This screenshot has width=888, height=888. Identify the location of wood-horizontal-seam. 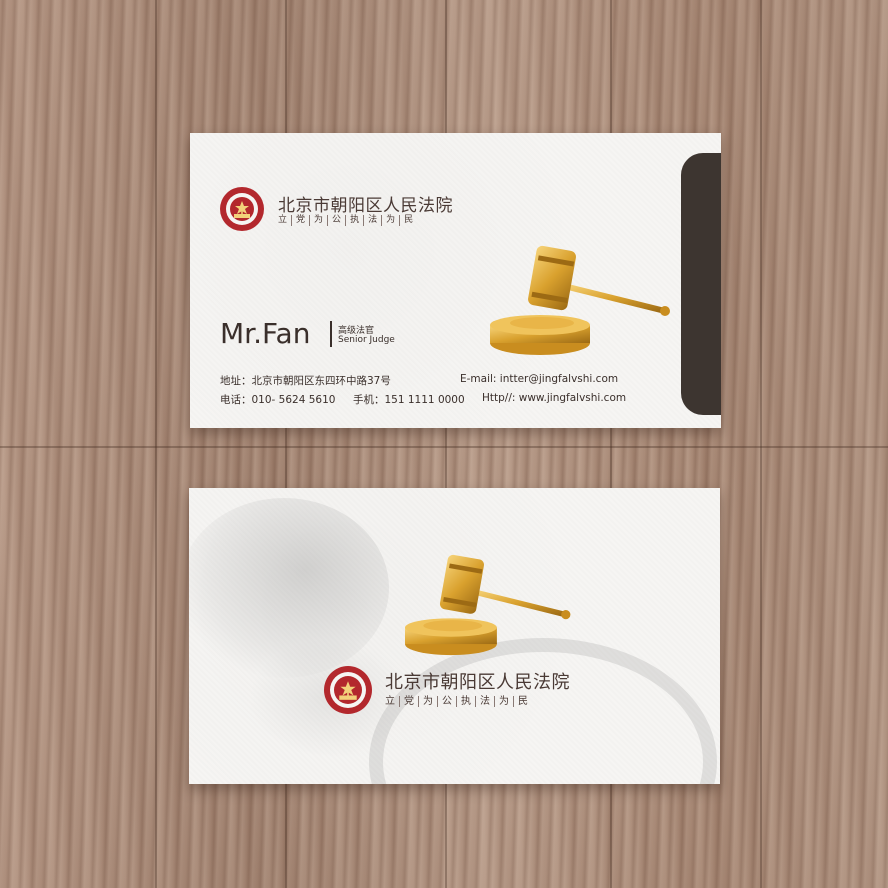
(444, 447).